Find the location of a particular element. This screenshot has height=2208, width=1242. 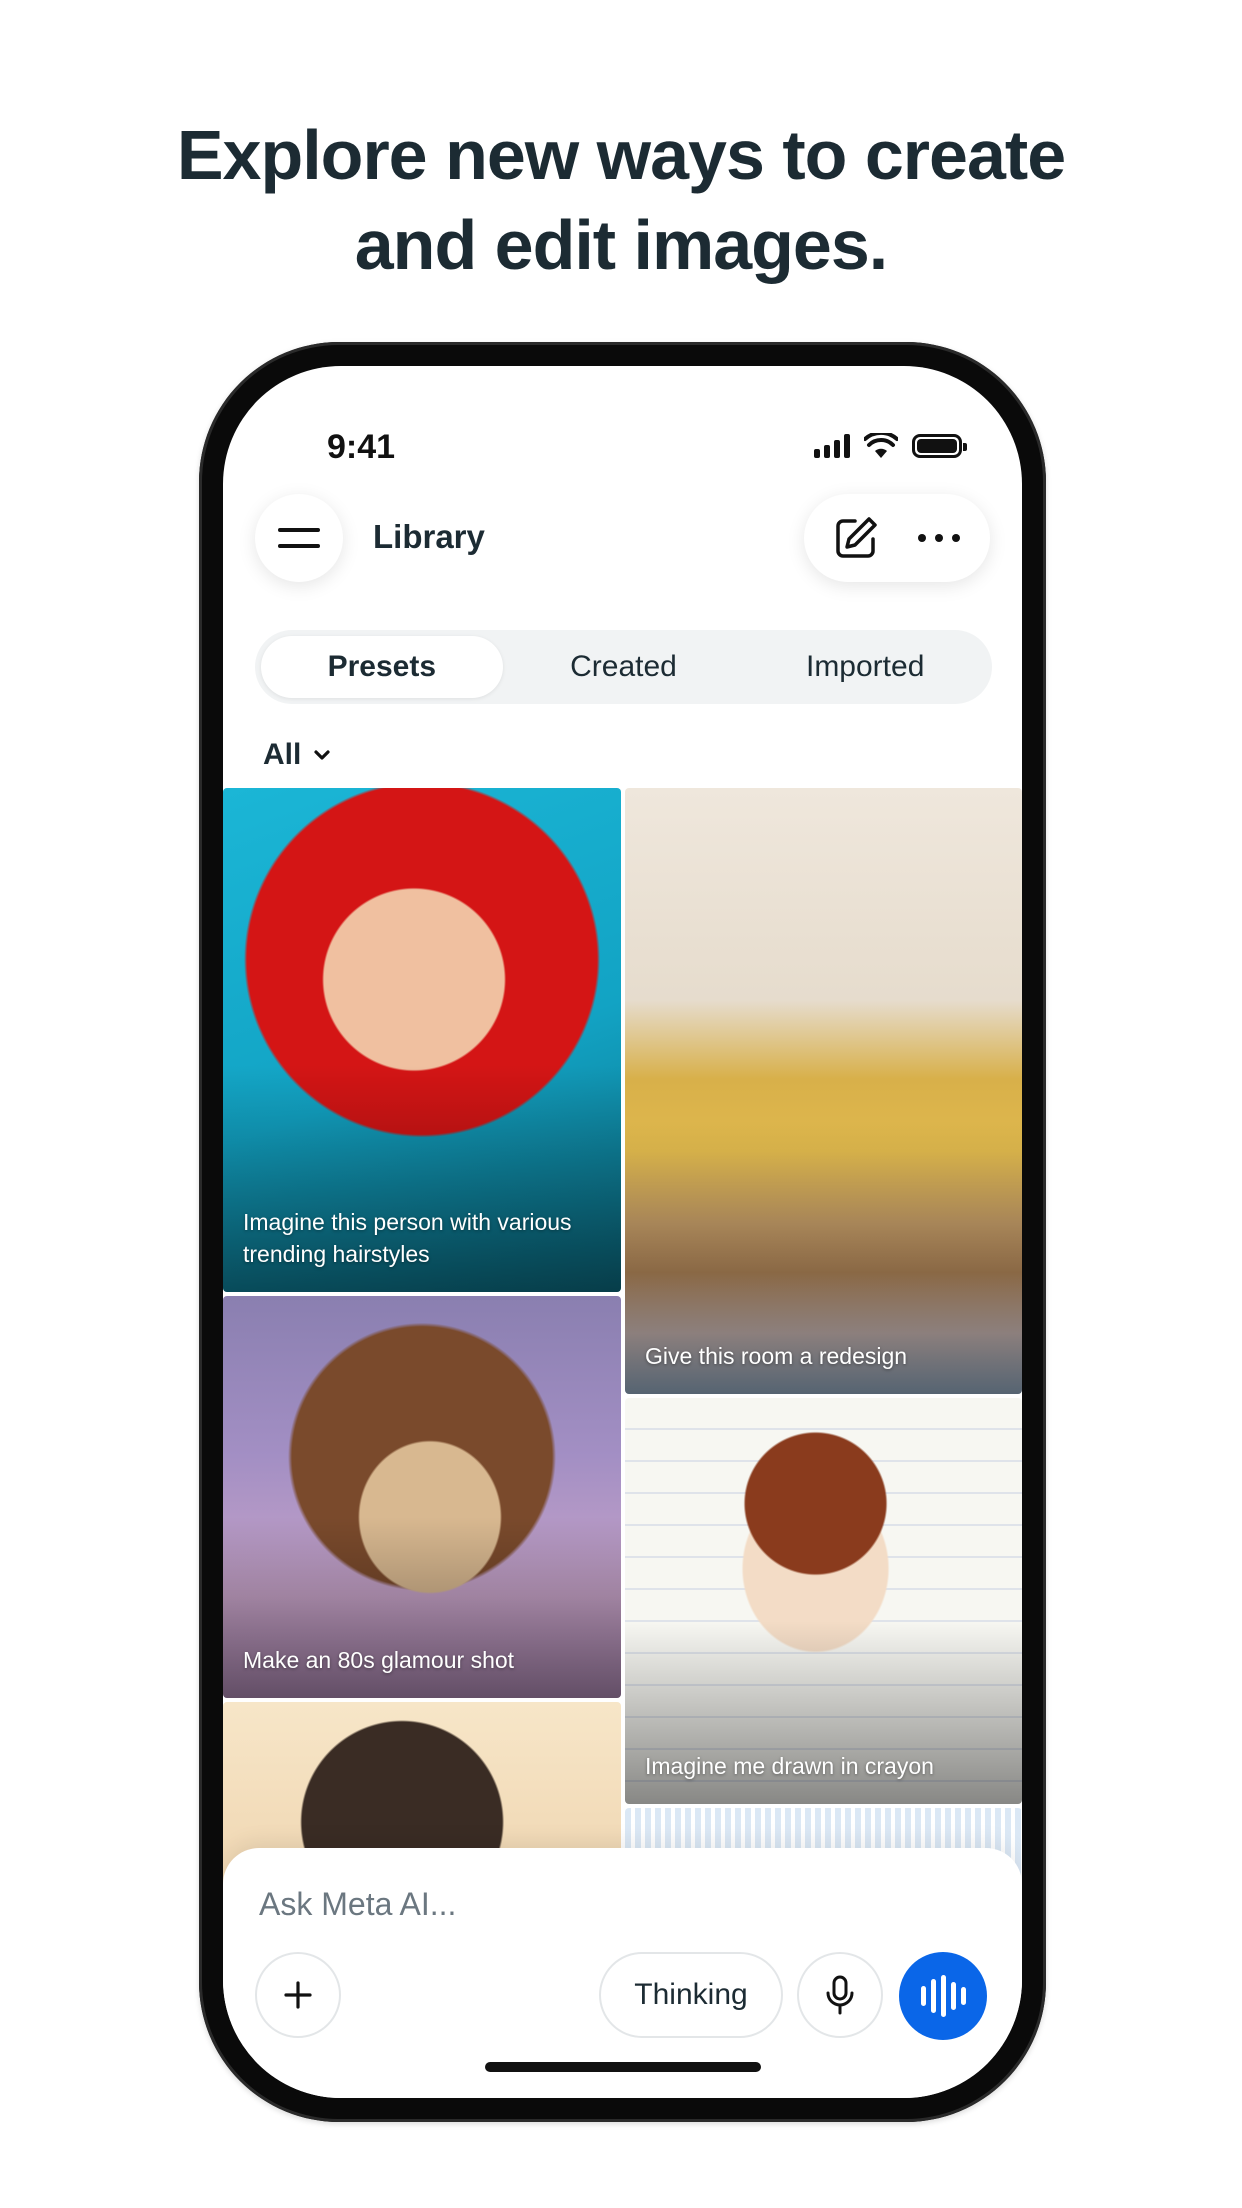

preset-card-80s-glamour: Make an 80s glamour shot is located at coordinates (422, 1497).